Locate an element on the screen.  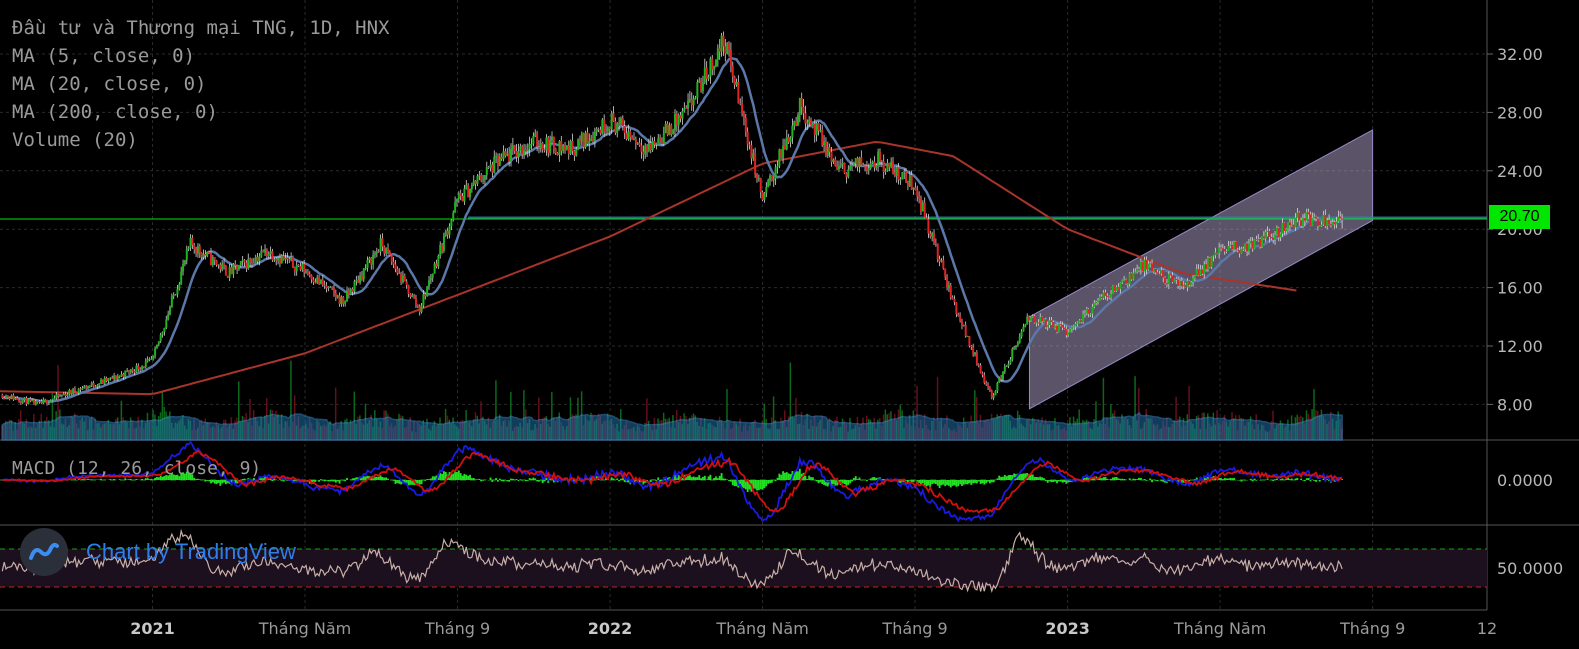
tradingview-watermark: Chart by TradingView is located at coordinates (158, 552).